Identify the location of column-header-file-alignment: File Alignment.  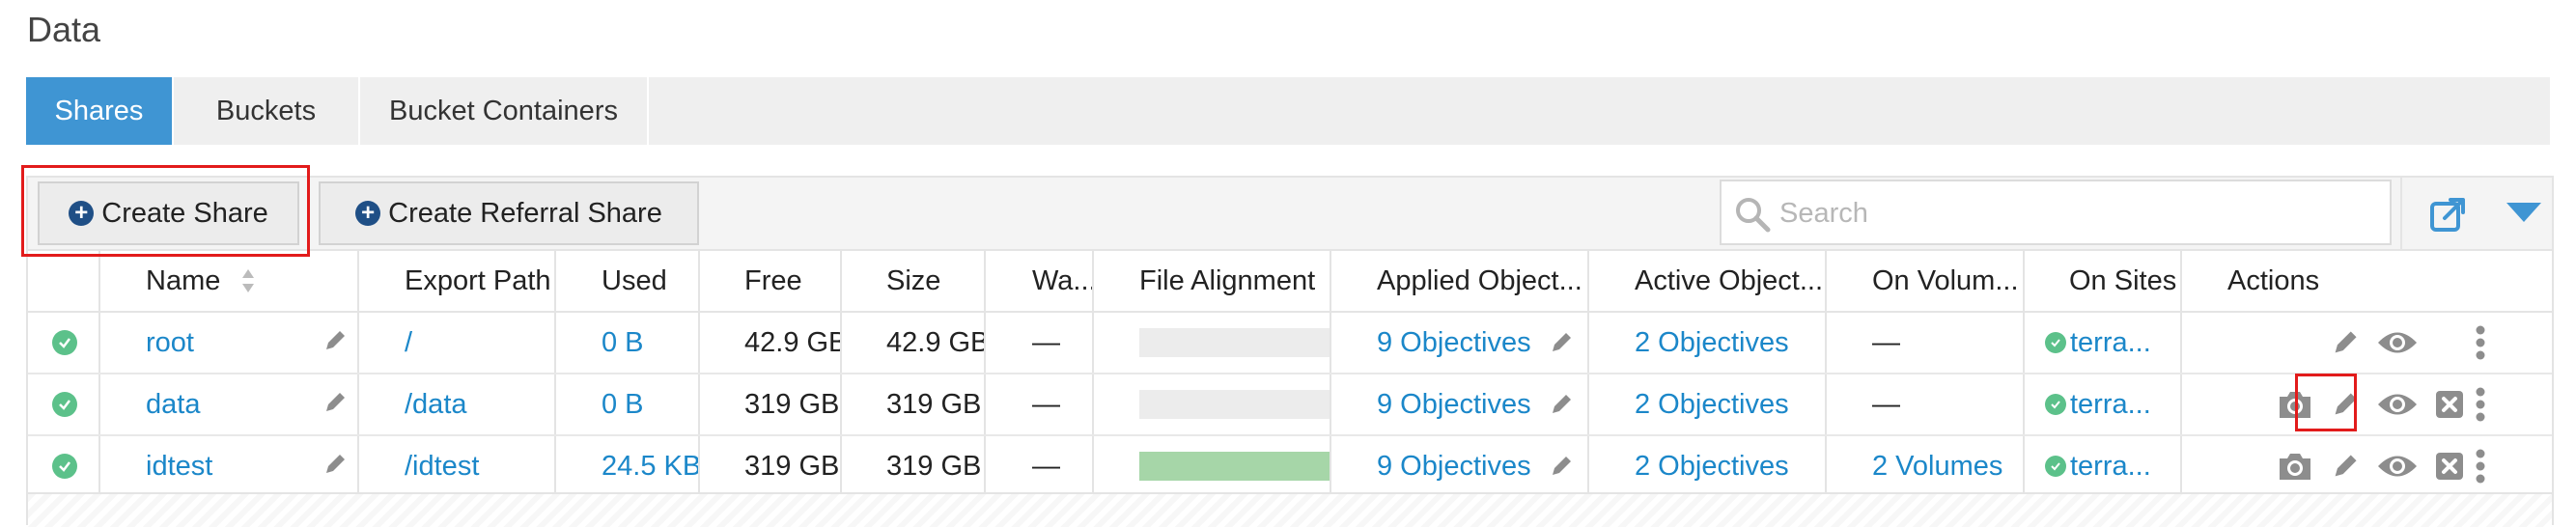
(1213, 281).